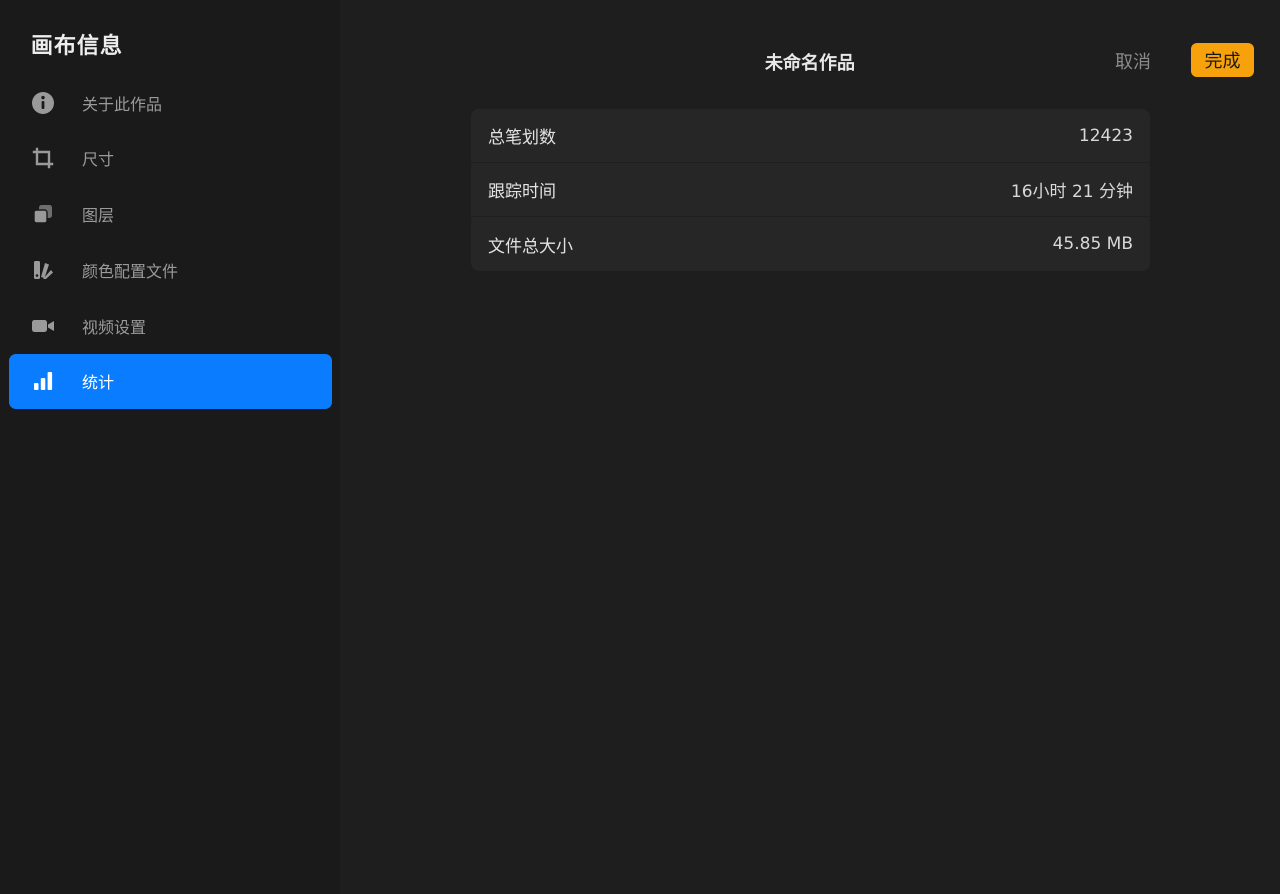  I want to click on cancel-button: 取消, so click(1133, 61).